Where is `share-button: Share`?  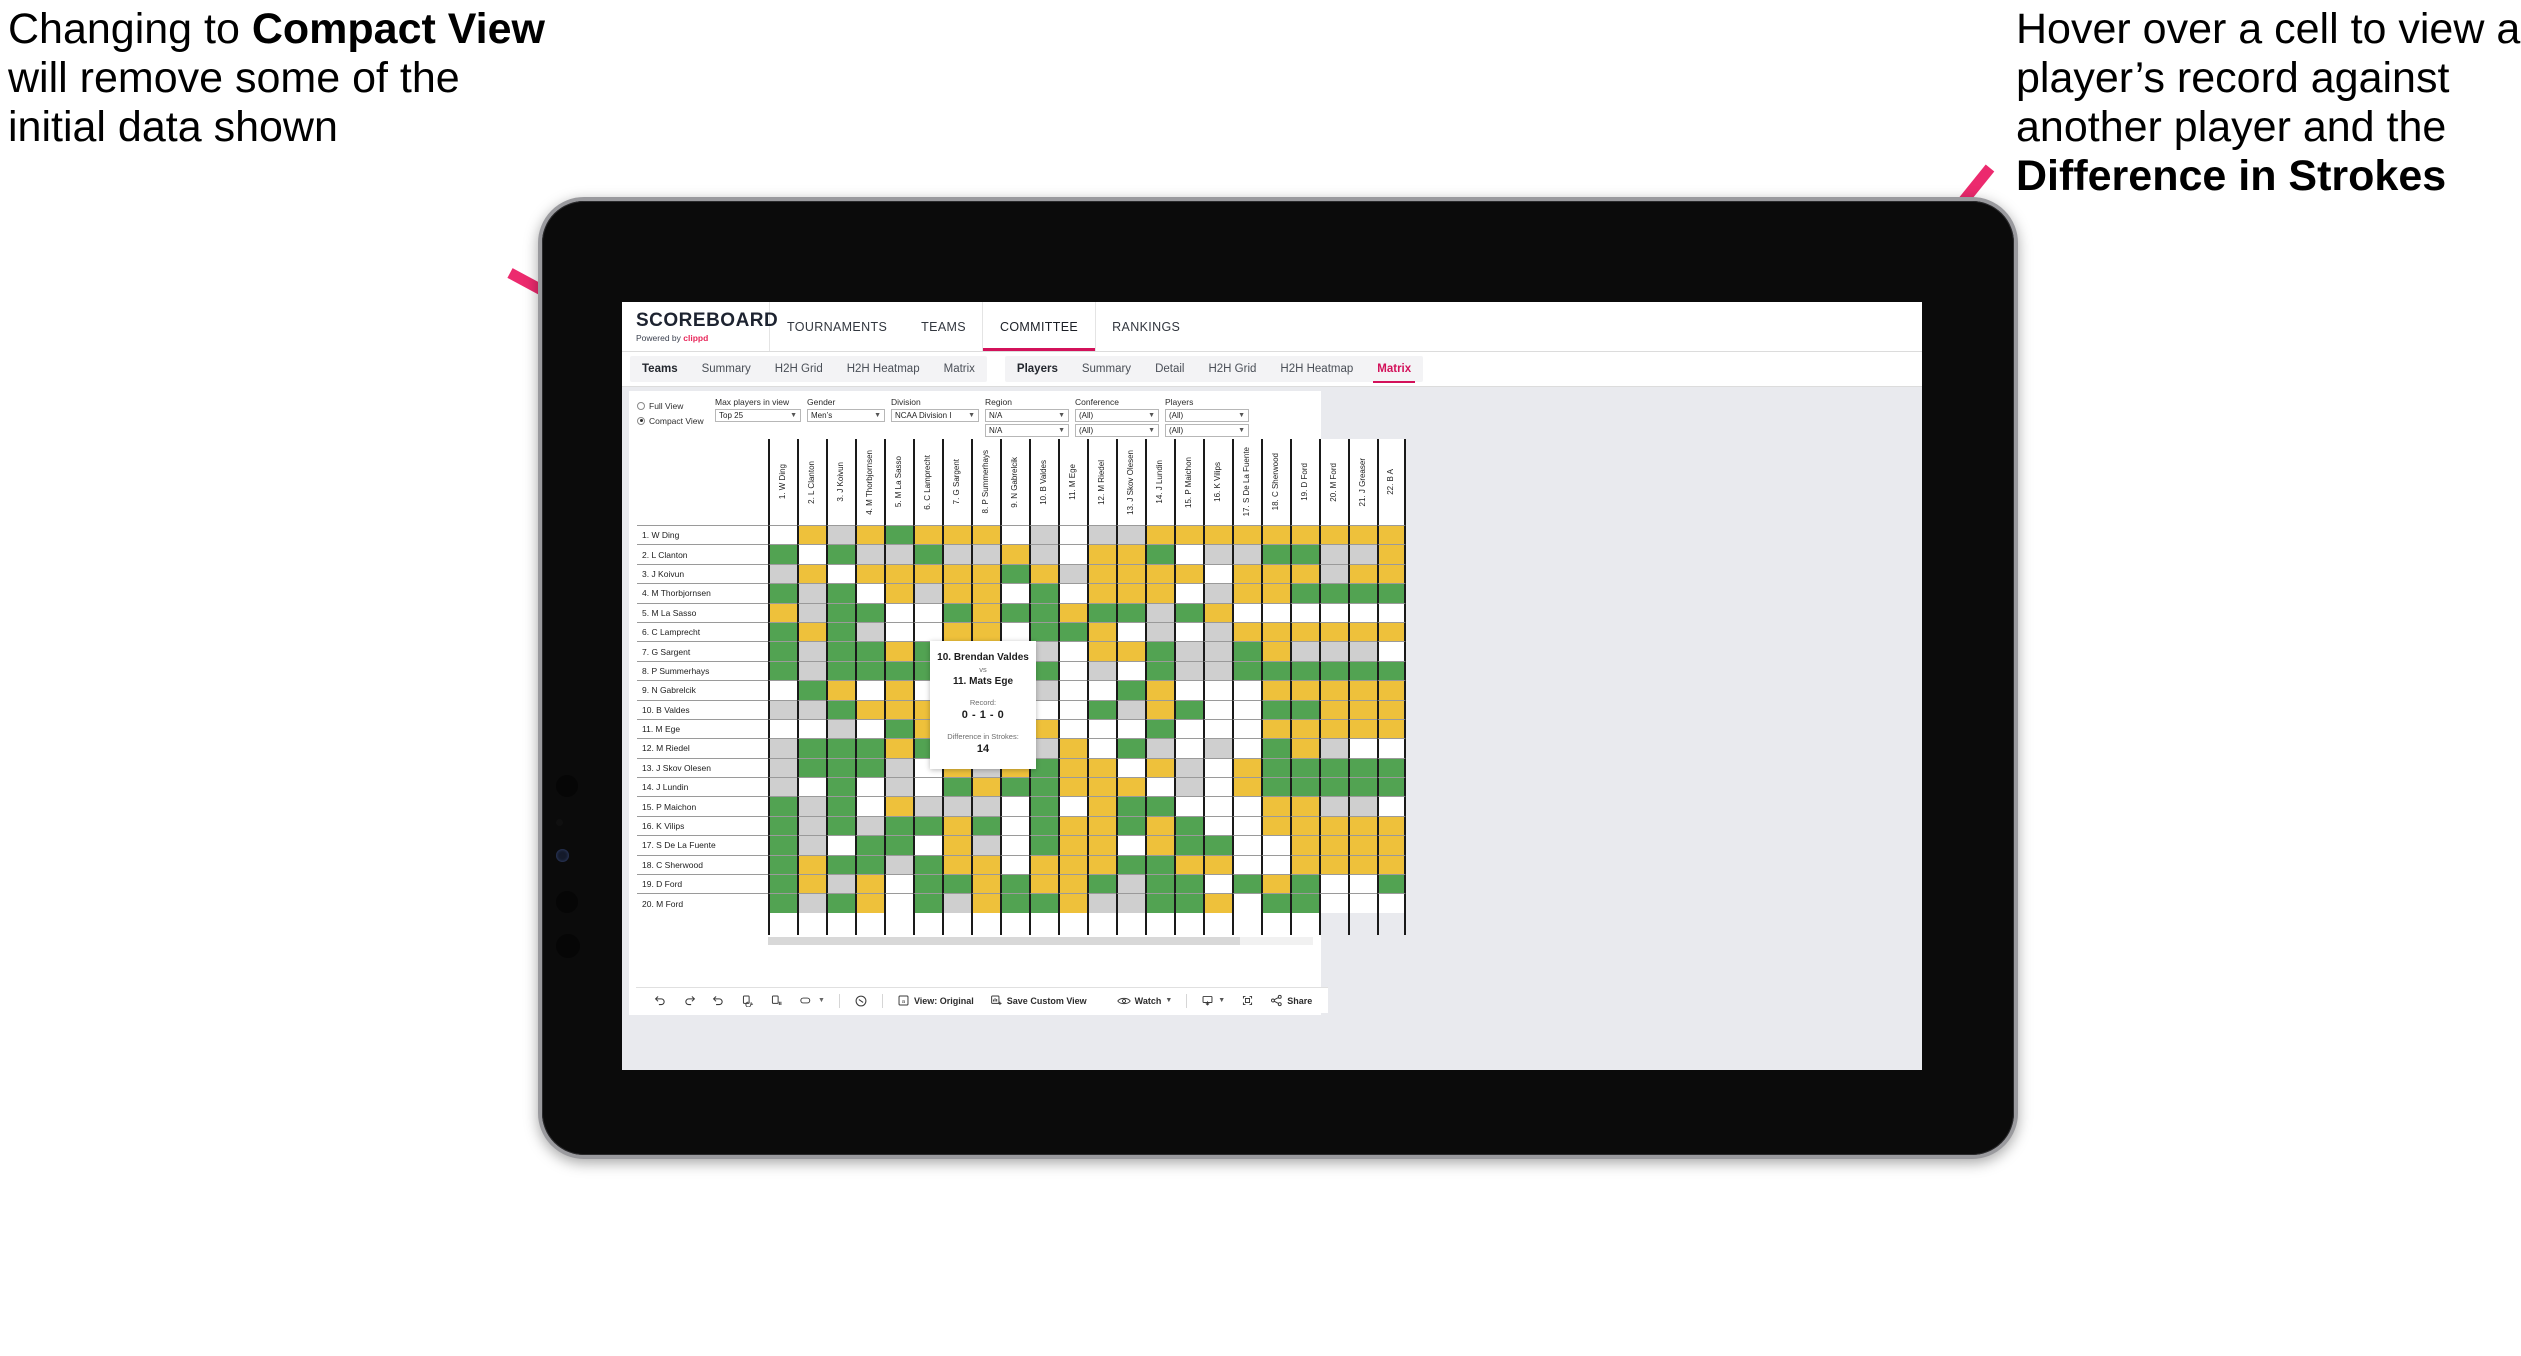
share-button: Share is located at coordinates (1291, 1001).